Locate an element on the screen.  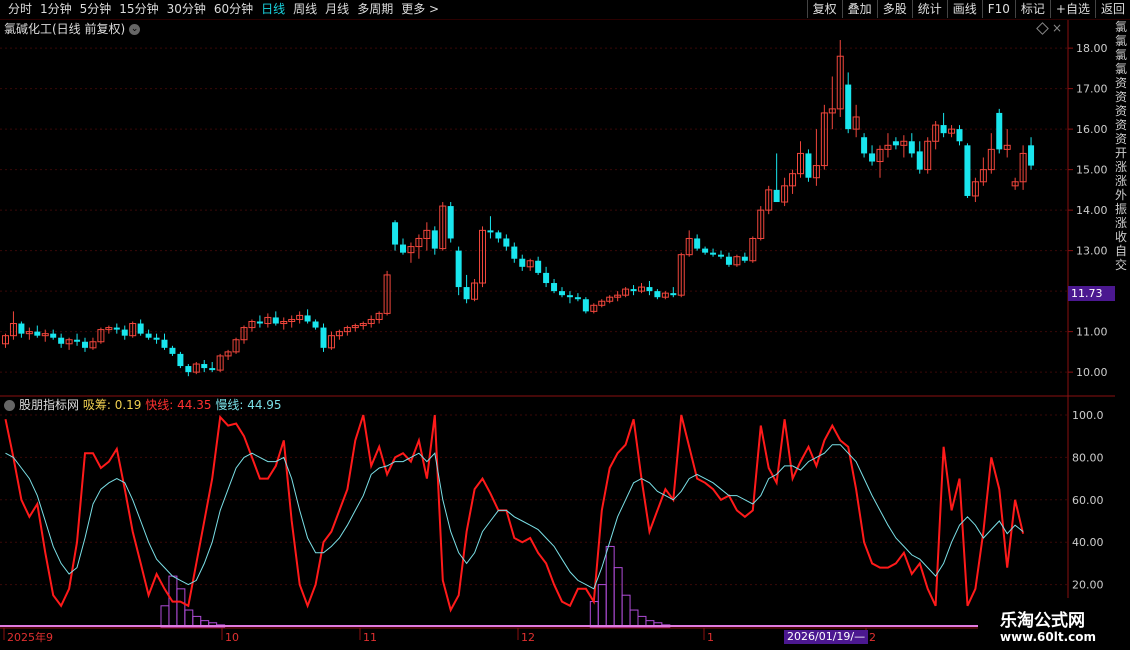
watermark: 乐淘公式网 www.60lt.com is located at coordinates (1054, 624).